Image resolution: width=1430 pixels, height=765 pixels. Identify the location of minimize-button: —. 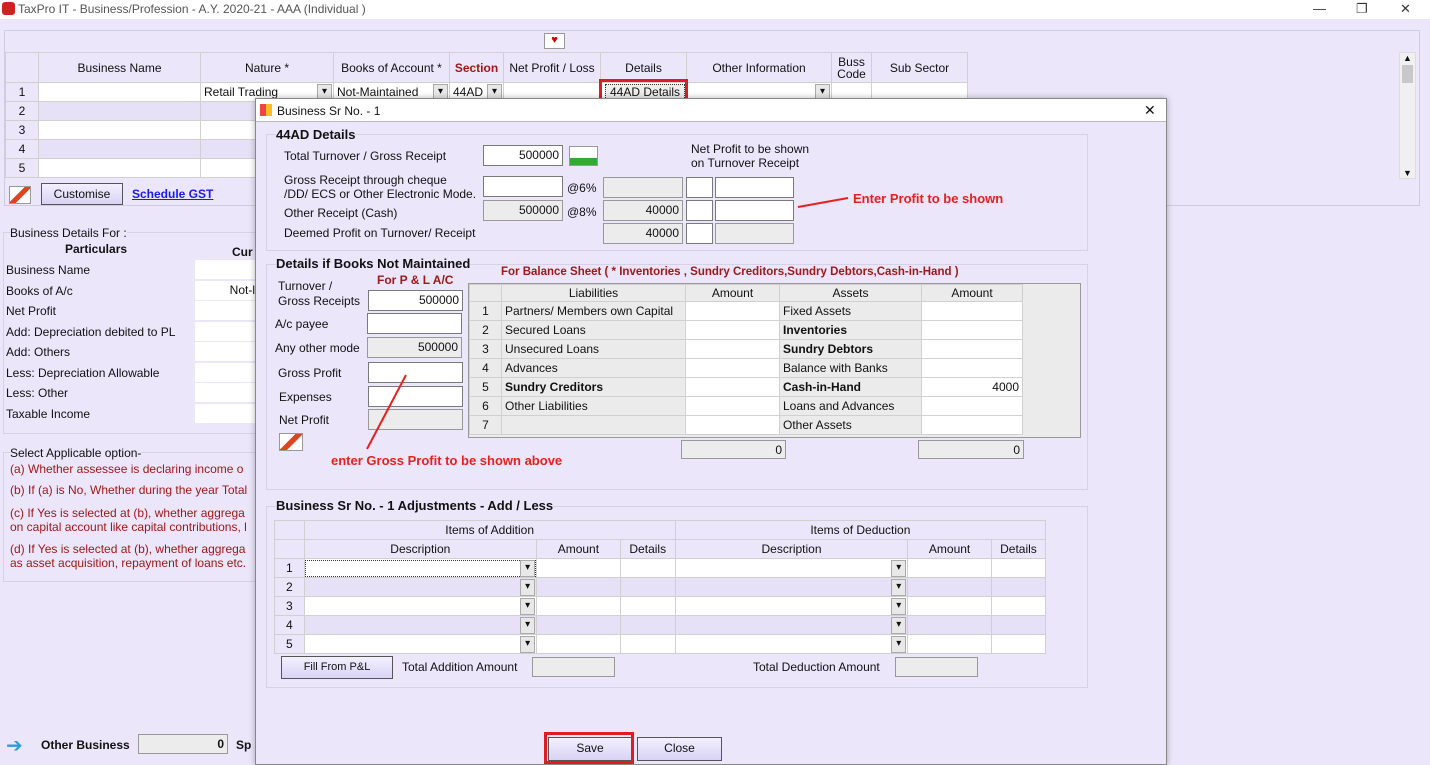
(1319, 8).